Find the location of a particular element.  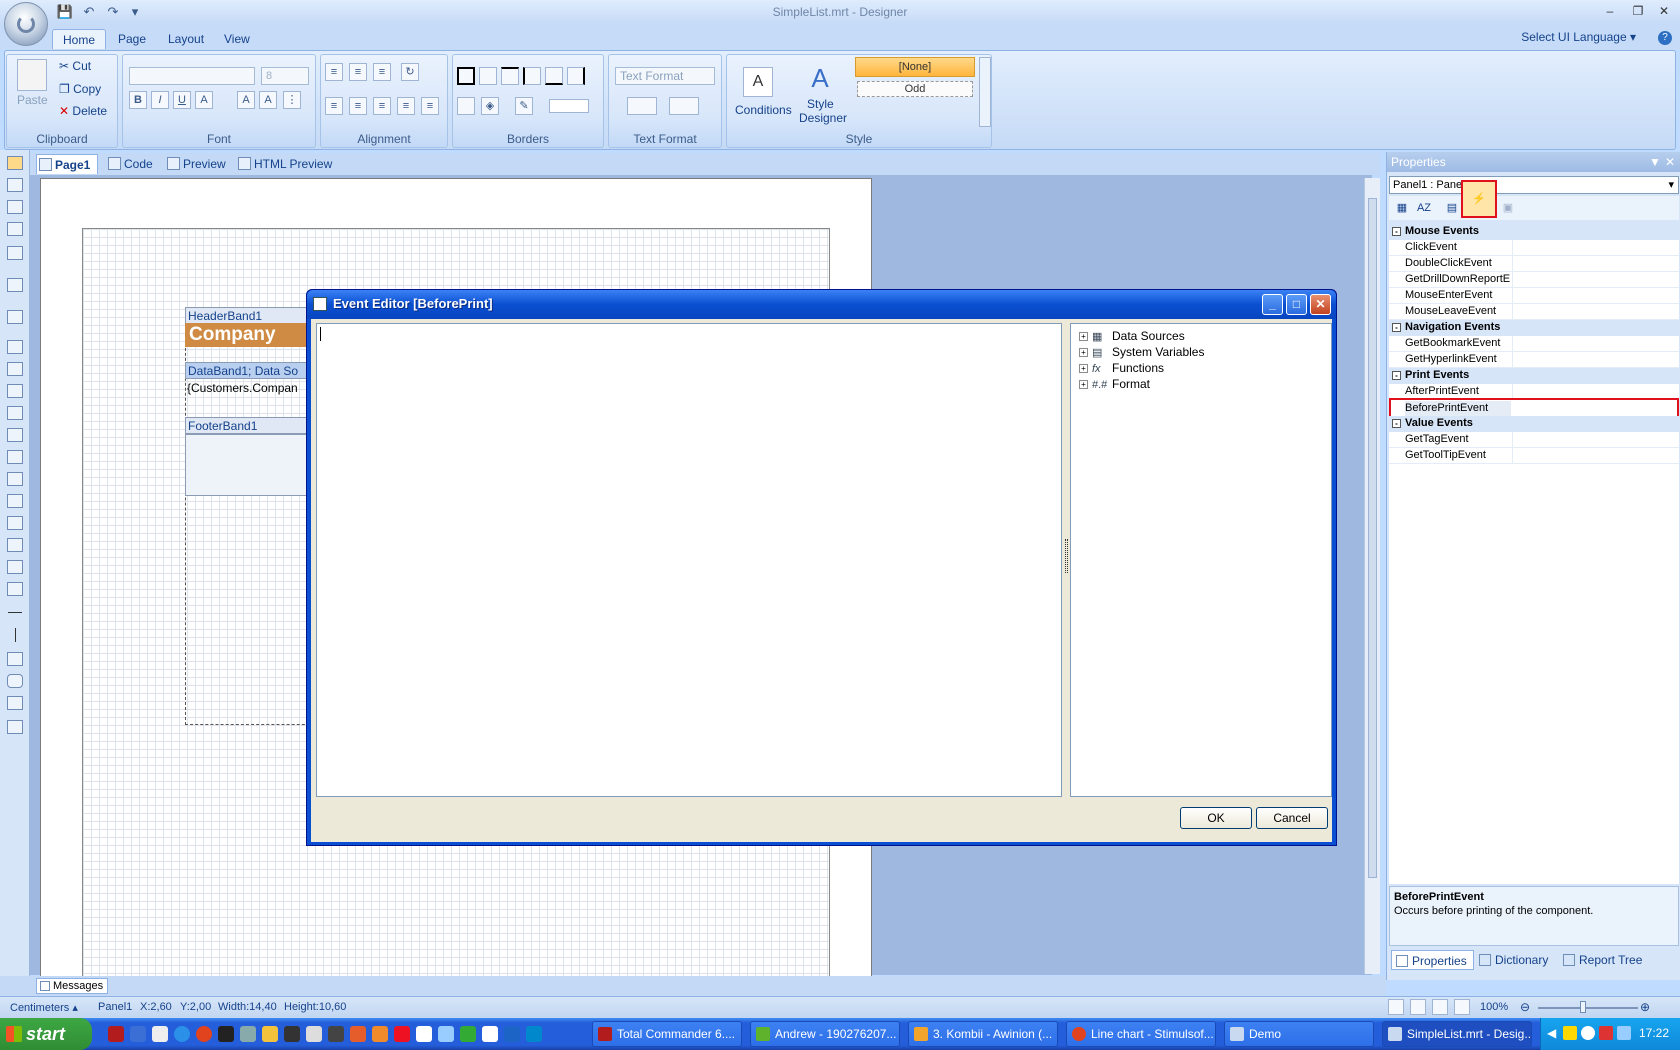

cut-button: ✂ Cut is located at coordinates (75, 66).